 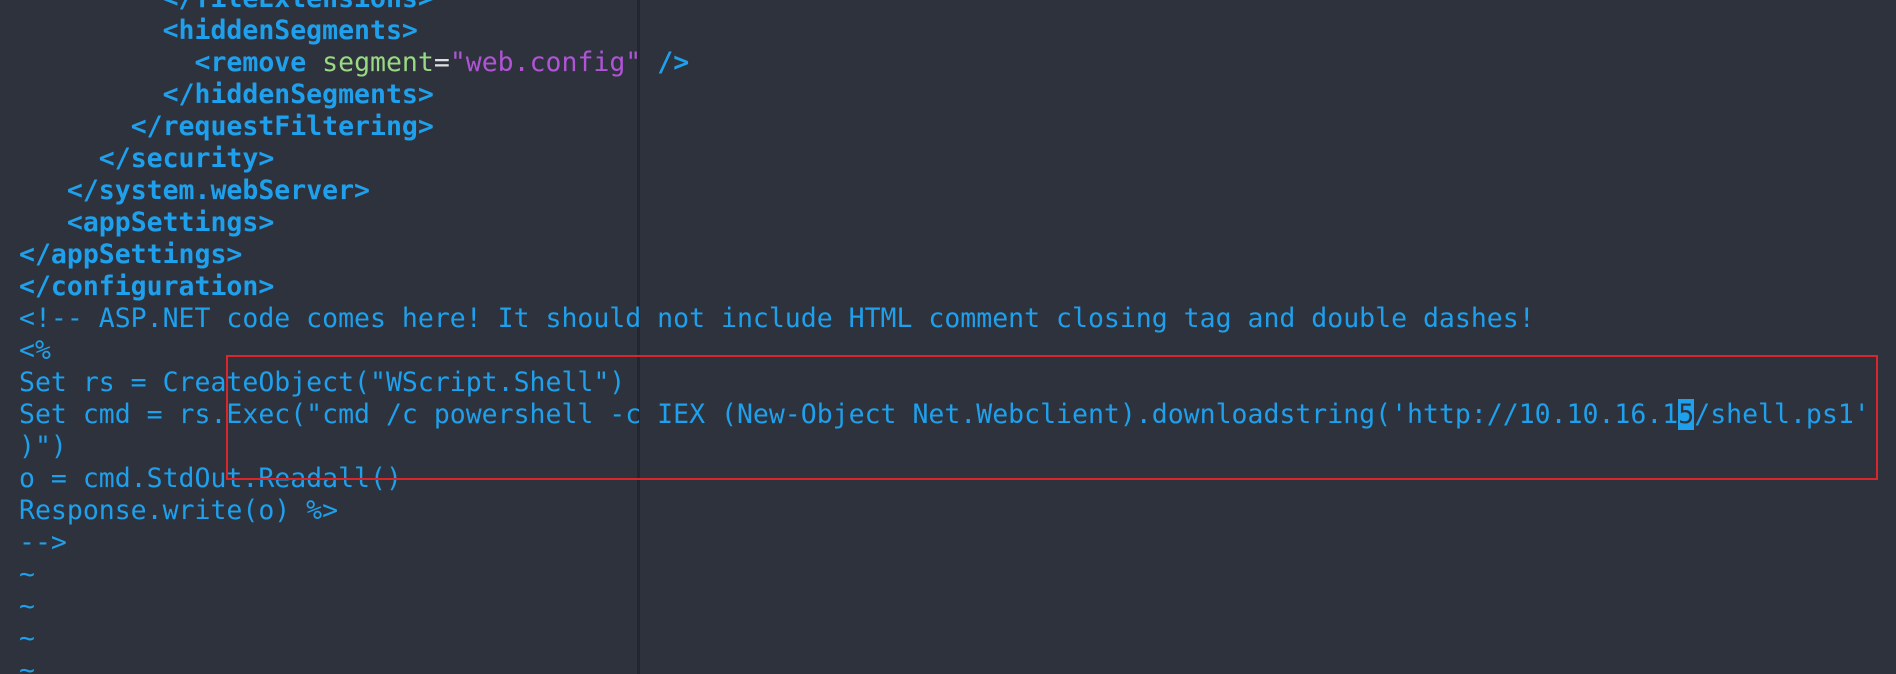 I want to click on xml-tag: <appSettings>, so click(x=170, y=222).